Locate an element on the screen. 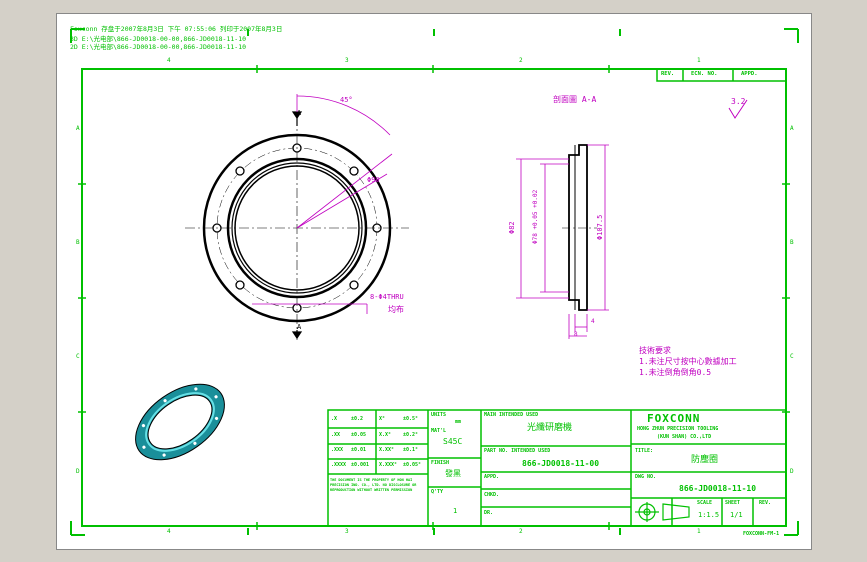 The width and height of the screenshot is (867, 562). zone-row-d: D is located at coordinates (78, 471).